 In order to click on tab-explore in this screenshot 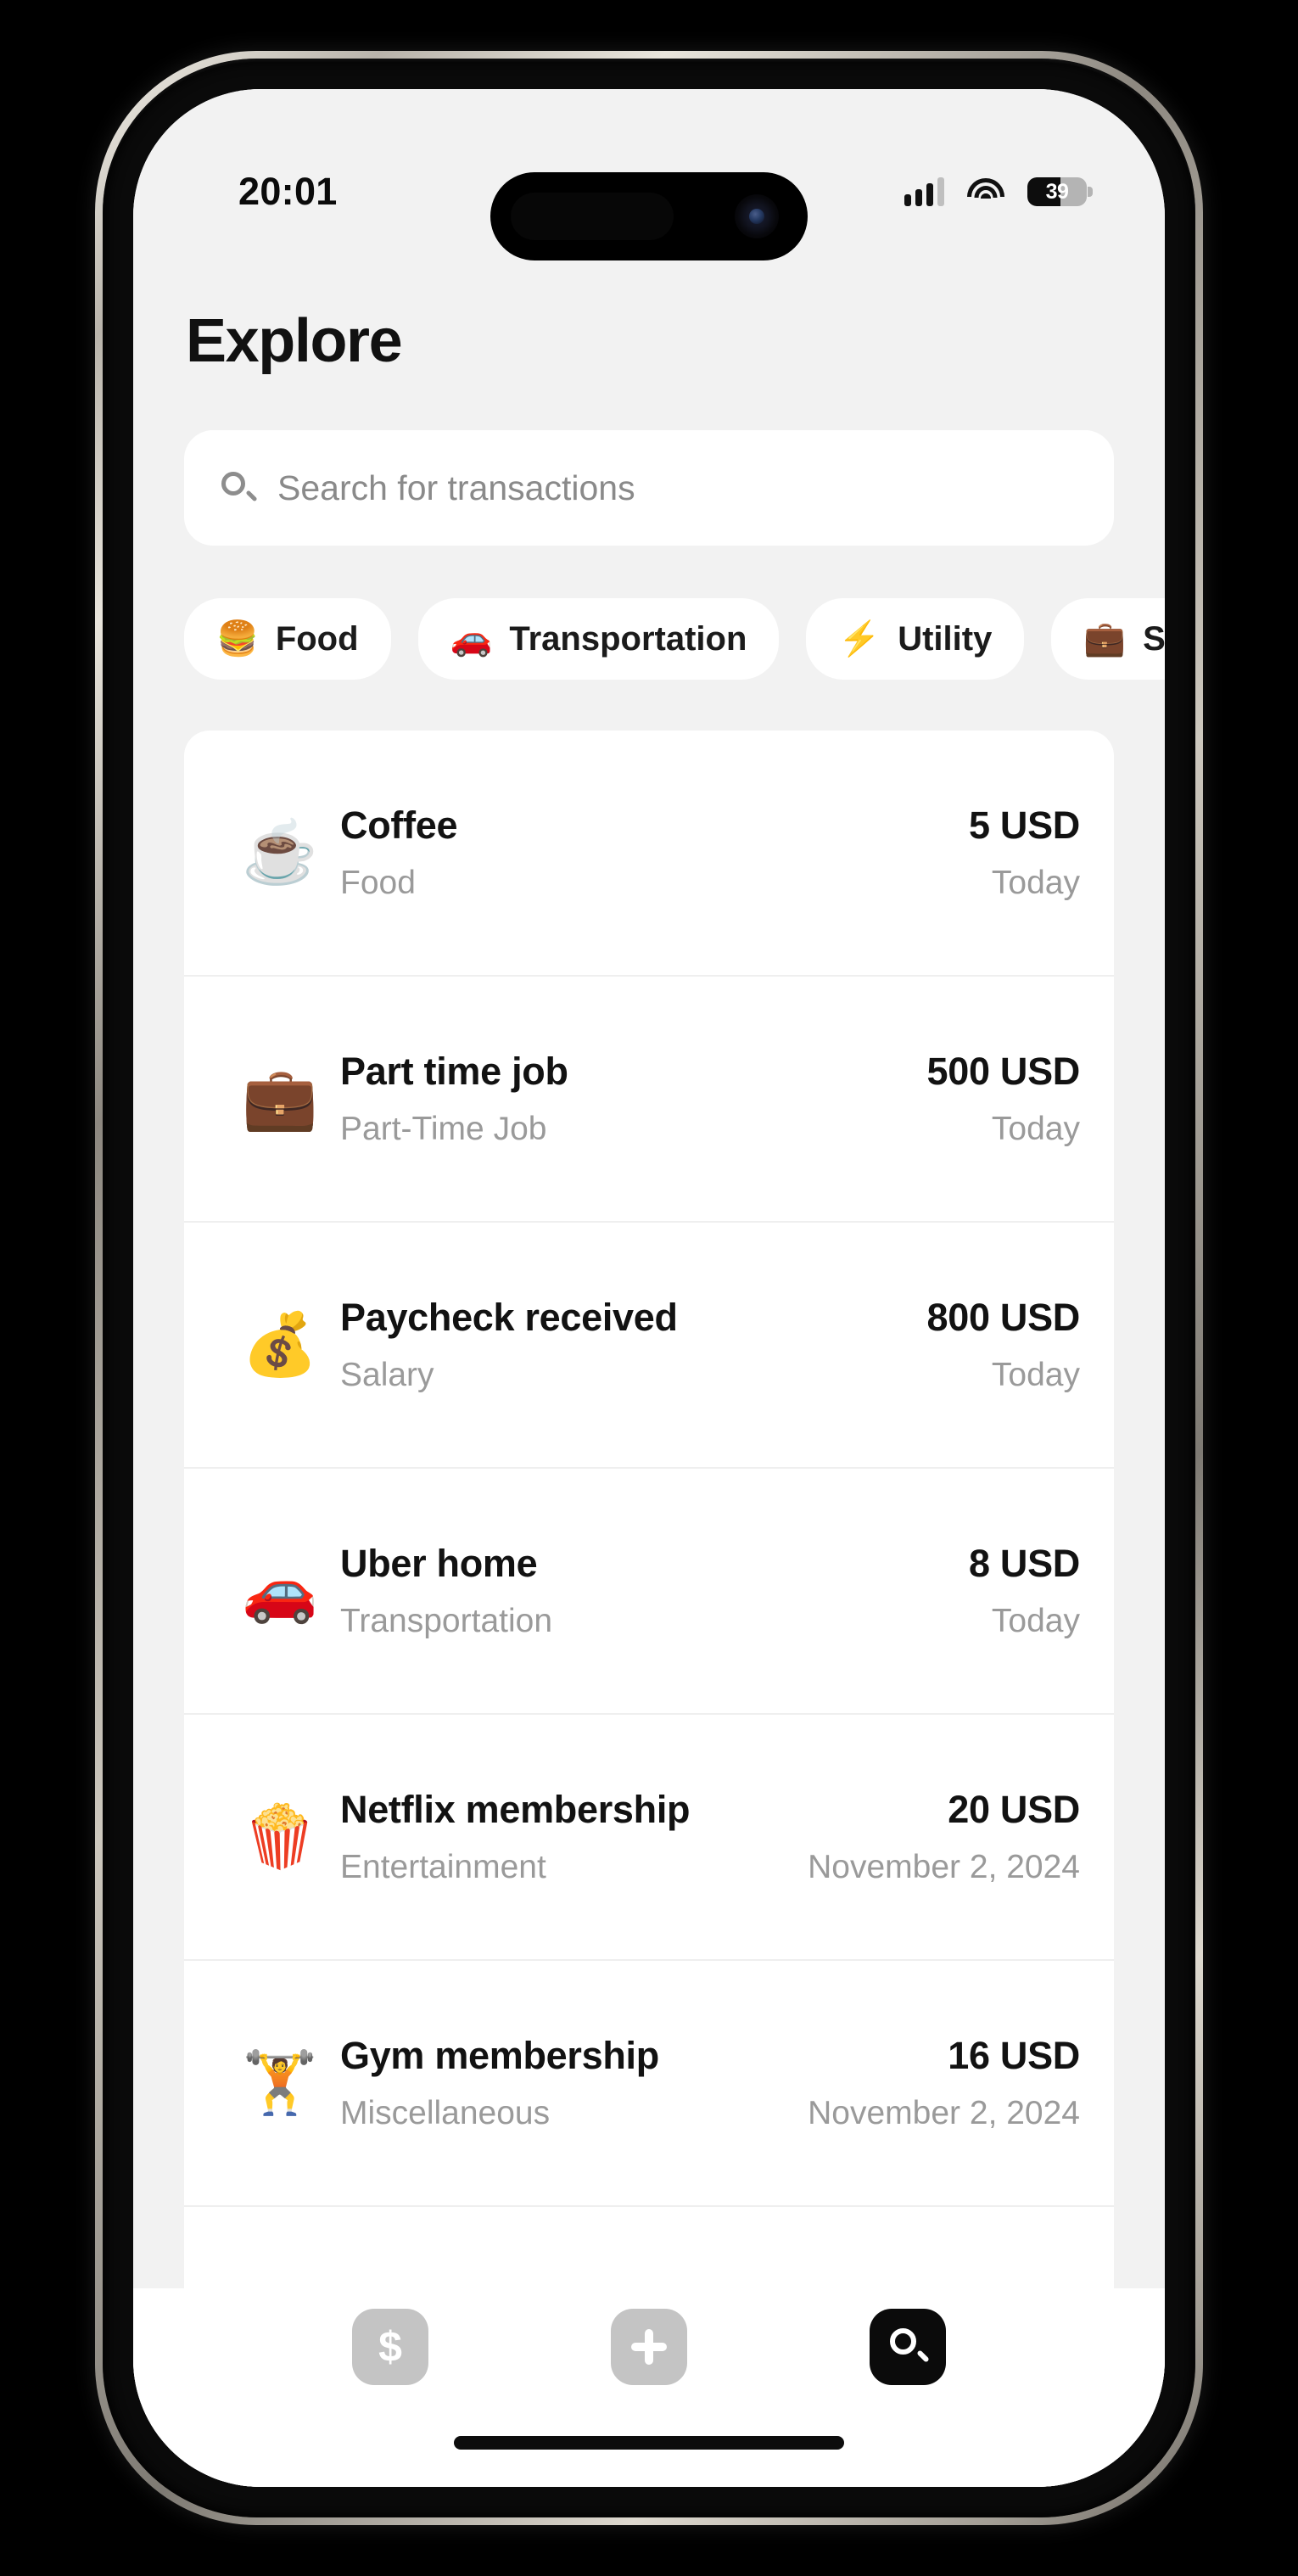, I will do `click(908, 2347)`.